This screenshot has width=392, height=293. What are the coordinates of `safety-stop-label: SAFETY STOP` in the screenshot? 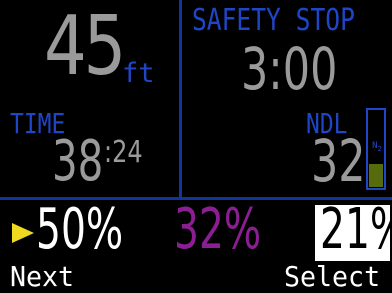 It's located at (273, 20).